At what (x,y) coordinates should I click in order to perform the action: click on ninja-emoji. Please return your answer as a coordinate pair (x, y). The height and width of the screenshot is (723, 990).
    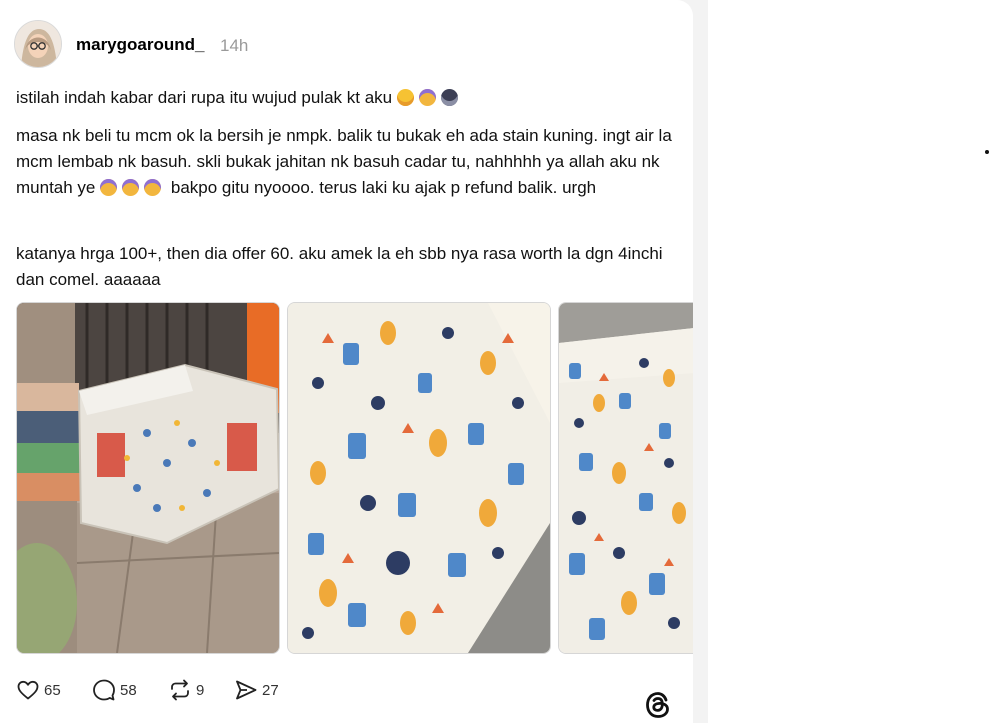
    Looking at the image, I should click on (449, 97).